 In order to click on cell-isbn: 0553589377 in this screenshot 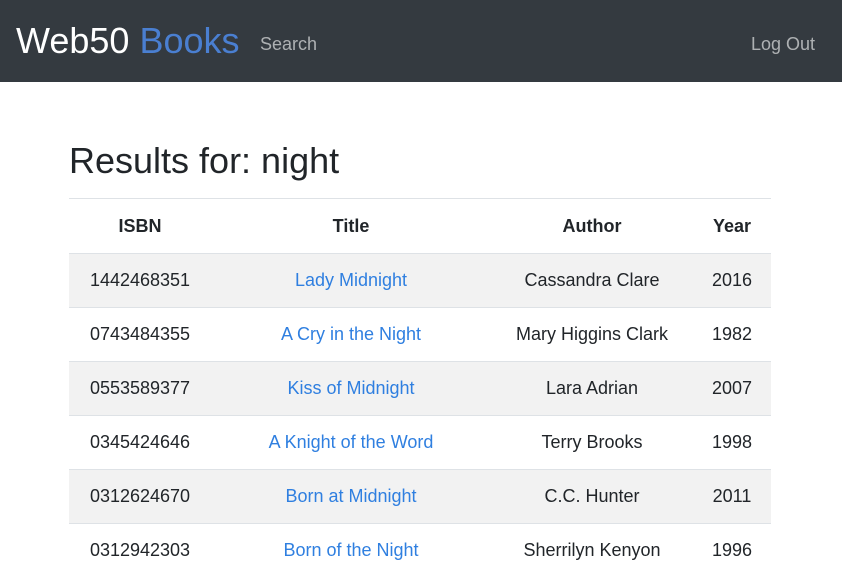, I will do `click(140, 388)`.